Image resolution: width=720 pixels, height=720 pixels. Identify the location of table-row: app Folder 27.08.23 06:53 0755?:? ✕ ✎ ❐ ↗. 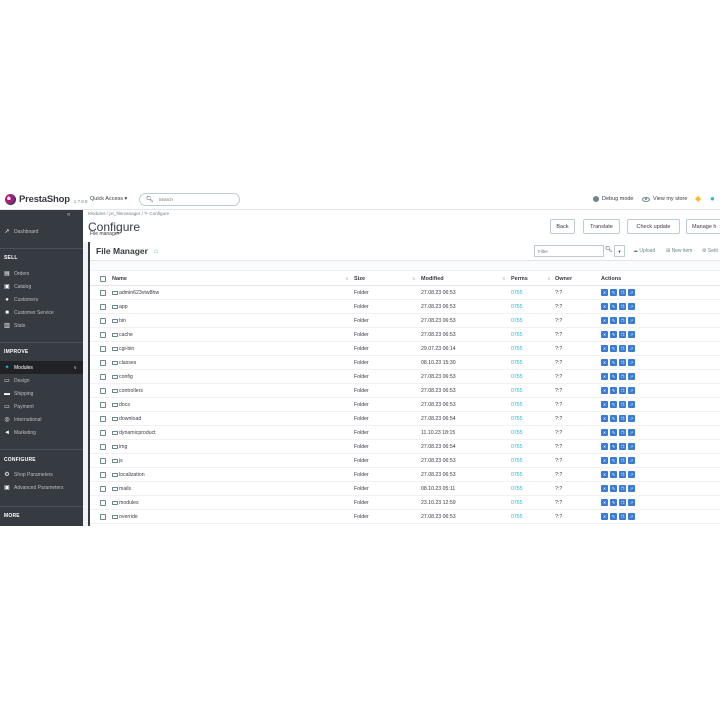
(405, 307).